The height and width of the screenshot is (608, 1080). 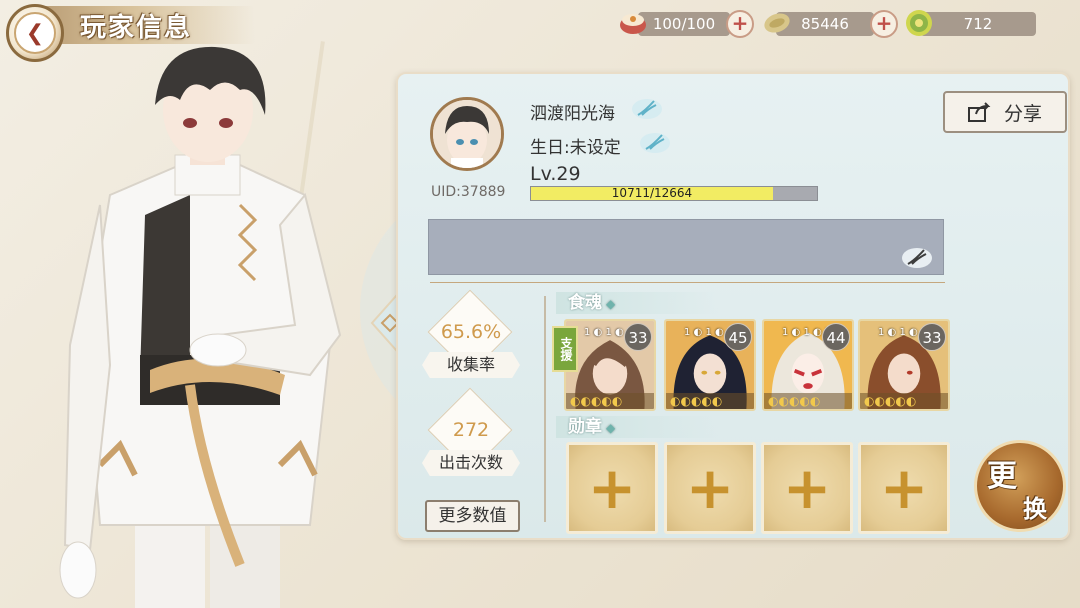 I want to click on avatar, so click(x=467, y=134).